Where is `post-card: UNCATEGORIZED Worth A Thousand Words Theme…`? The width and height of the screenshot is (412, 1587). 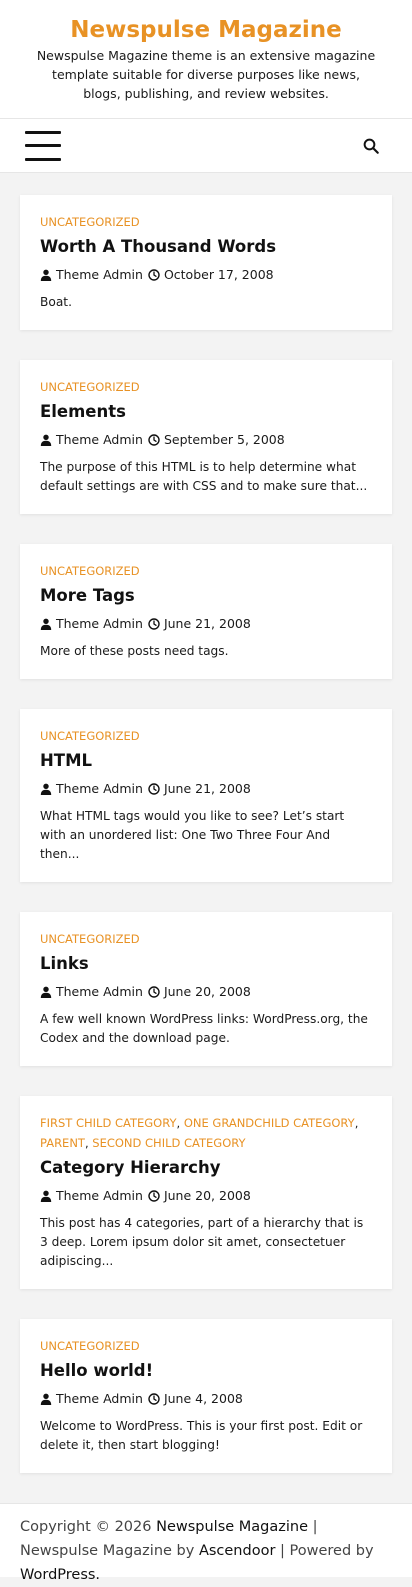
post-card: UNCATEGORIZED Worth A Thousand Words Theme… is located at coordinates (206, 262).